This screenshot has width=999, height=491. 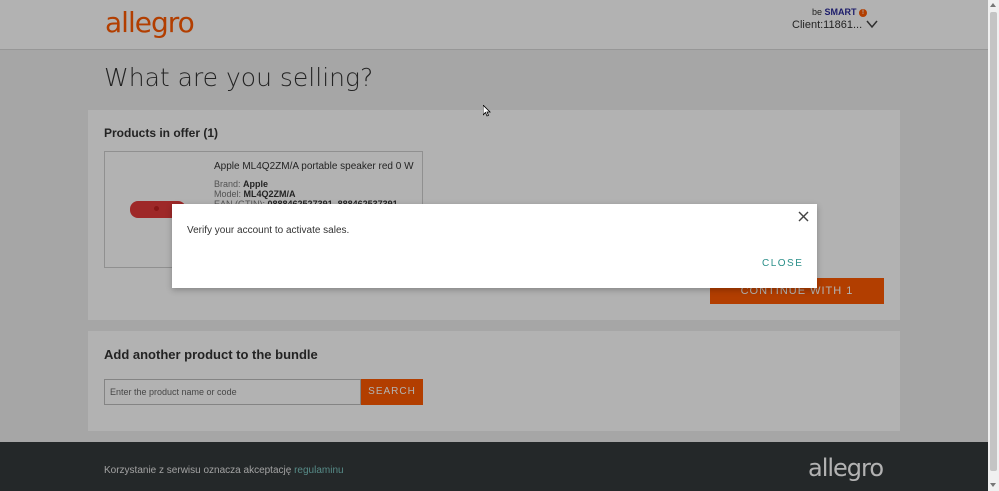 I want to click on modal-close-button: CLOSE, so click(x=782, y=263).